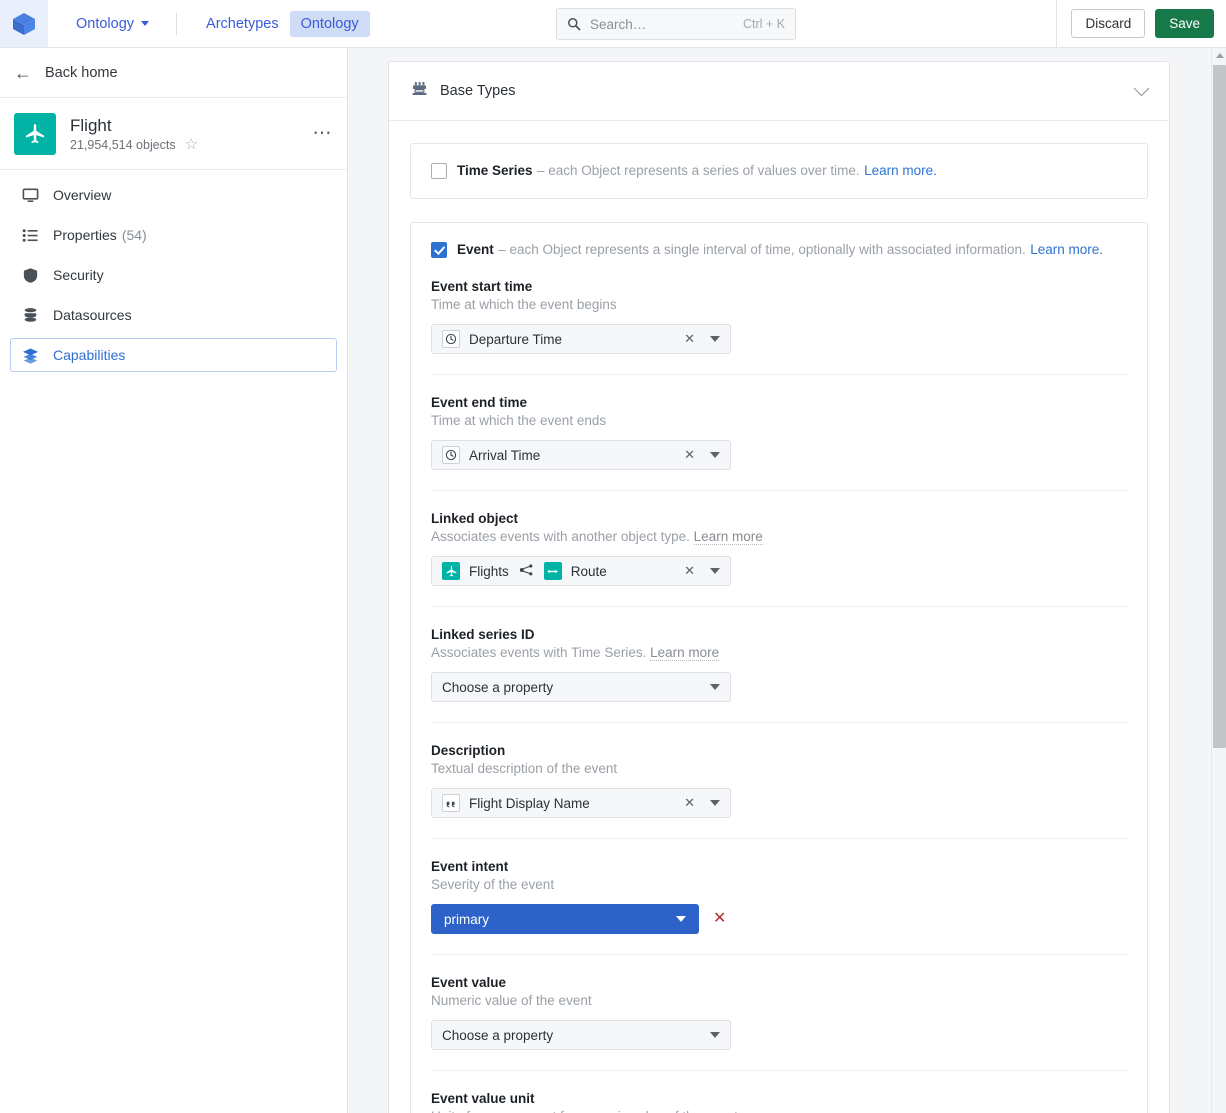 The height and width of the screenshot is (1113, 1226). Describe the element at coordinates (505, 455) in the screenshot. I see `select-value: Arrival Time` at that location.